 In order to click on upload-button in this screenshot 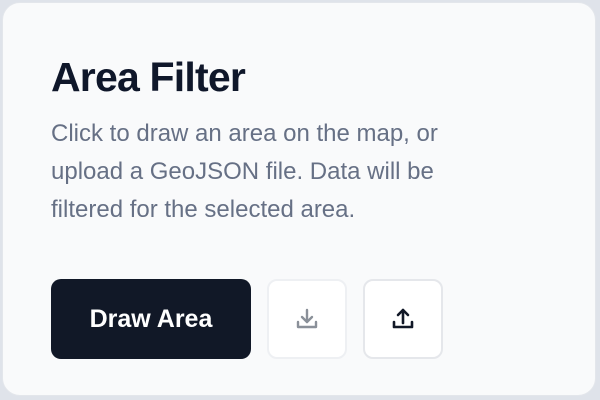, I will do `click(403, 319)`.